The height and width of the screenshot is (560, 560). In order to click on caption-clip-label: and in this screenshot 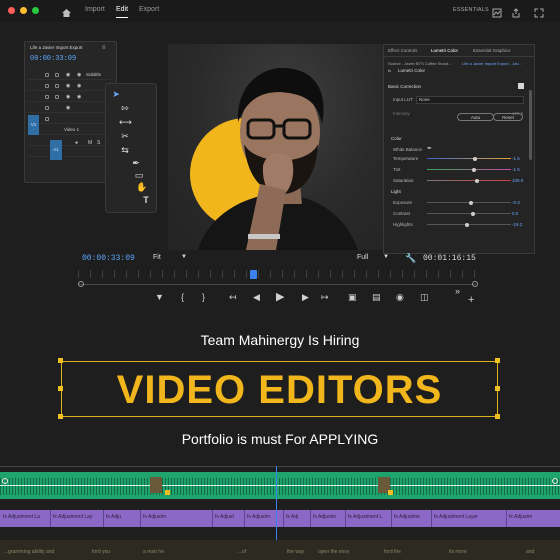, I will do `click(530, 552)`.